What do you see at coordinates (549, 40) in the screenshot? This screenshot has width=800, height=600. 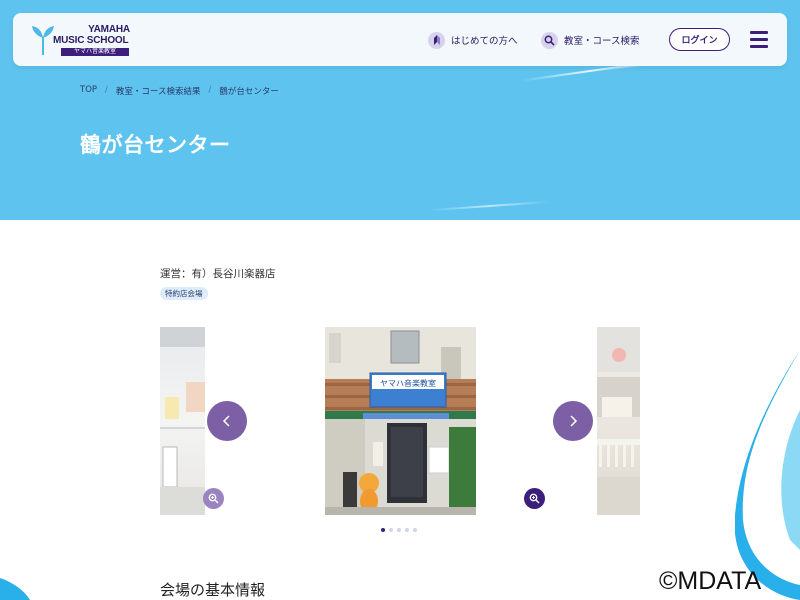 I see `search-icon` at bounding box center [549, 40].